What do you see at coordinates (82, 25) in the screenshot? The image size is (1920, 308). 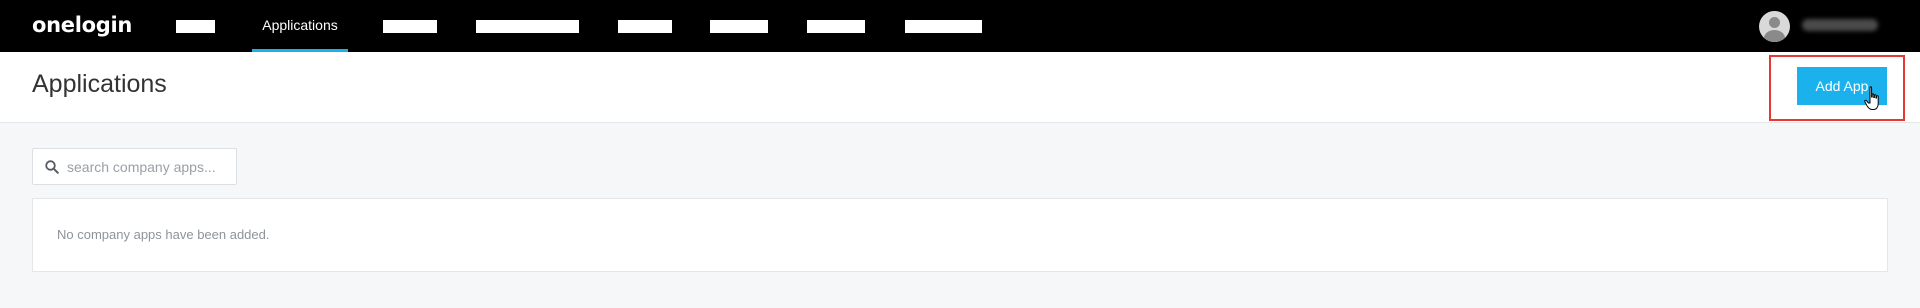 I see `onelogin-logo: onelogin` at bounding box center [82, 25].